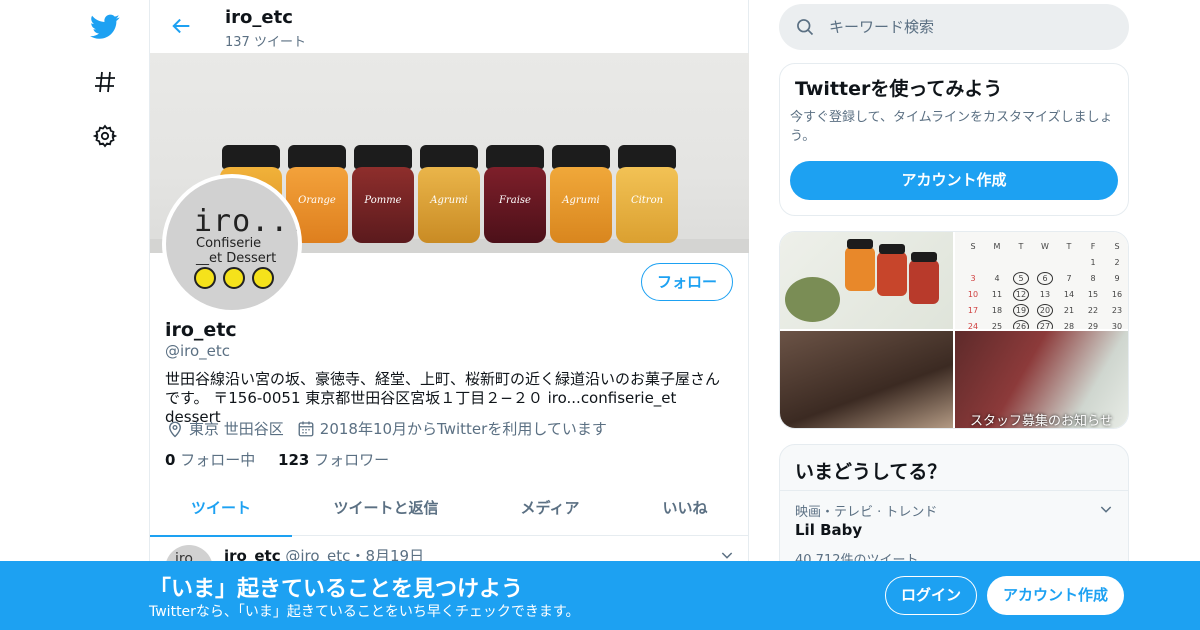 This screenshot has height=630, width=1200. I want to click on following-link: 0 フォロー中, so click(210, 460).